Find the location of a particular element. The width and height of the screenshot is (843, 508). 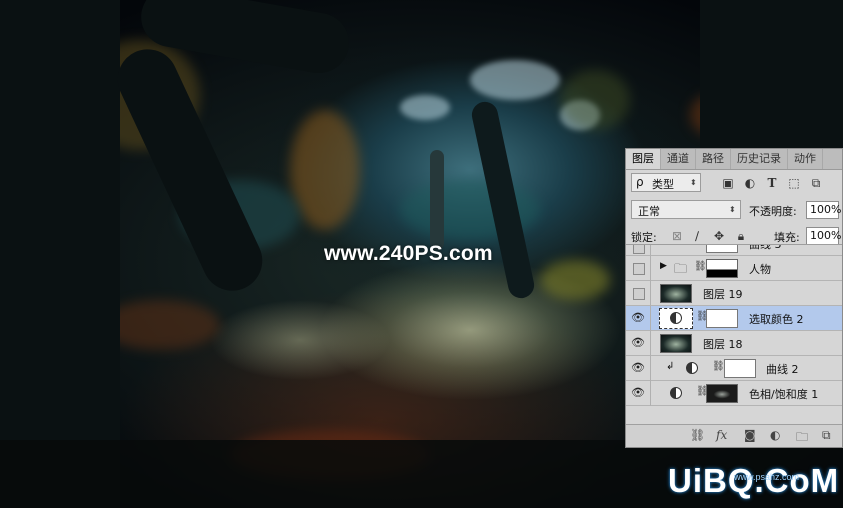

expand-triangle-icon: ▶ is located at coordinates (663, 266).